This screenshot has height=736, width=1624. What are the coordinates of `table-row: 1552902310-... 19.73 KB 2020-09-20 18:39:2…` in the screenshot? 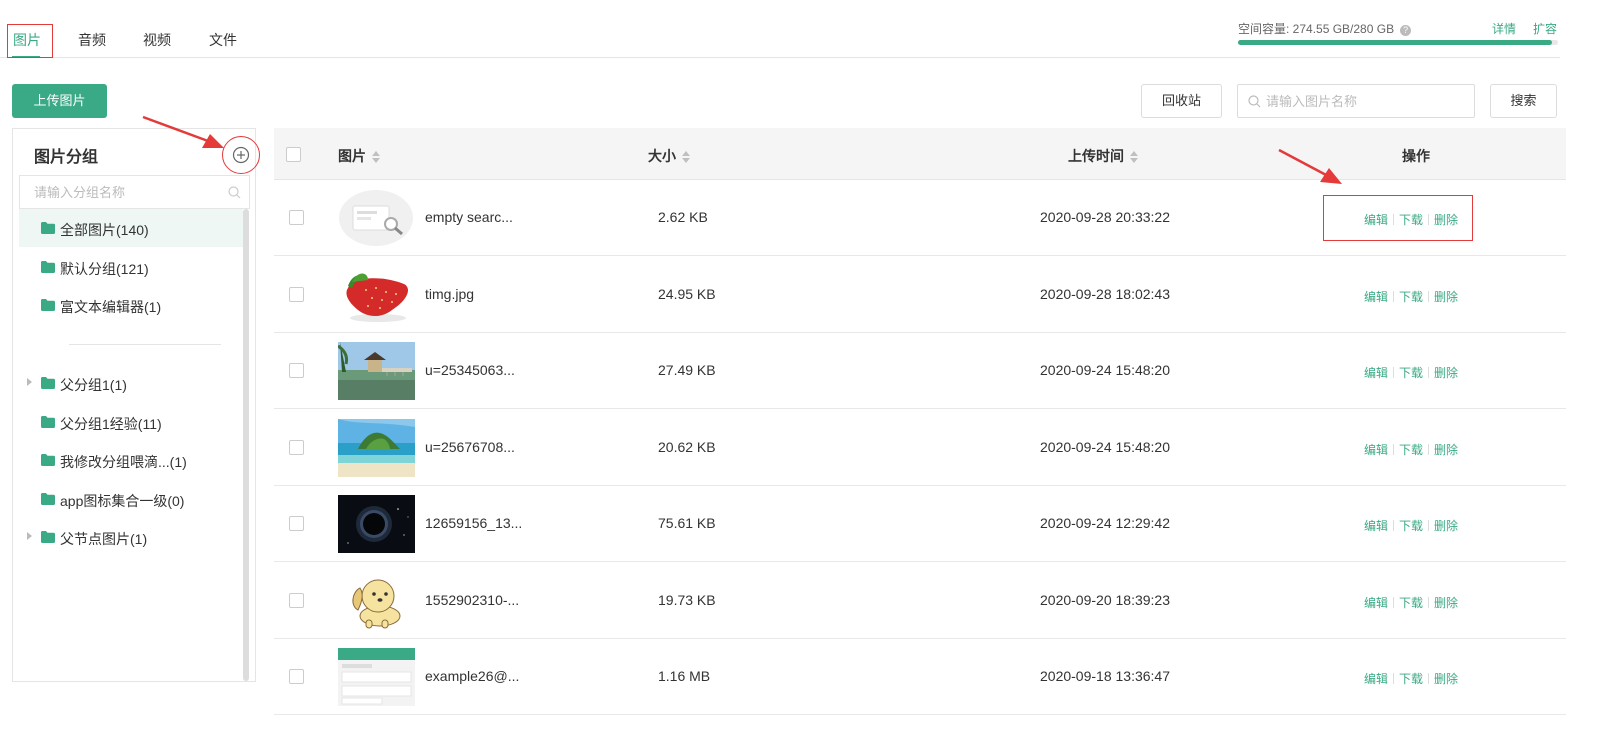 It's located at (920, 601).